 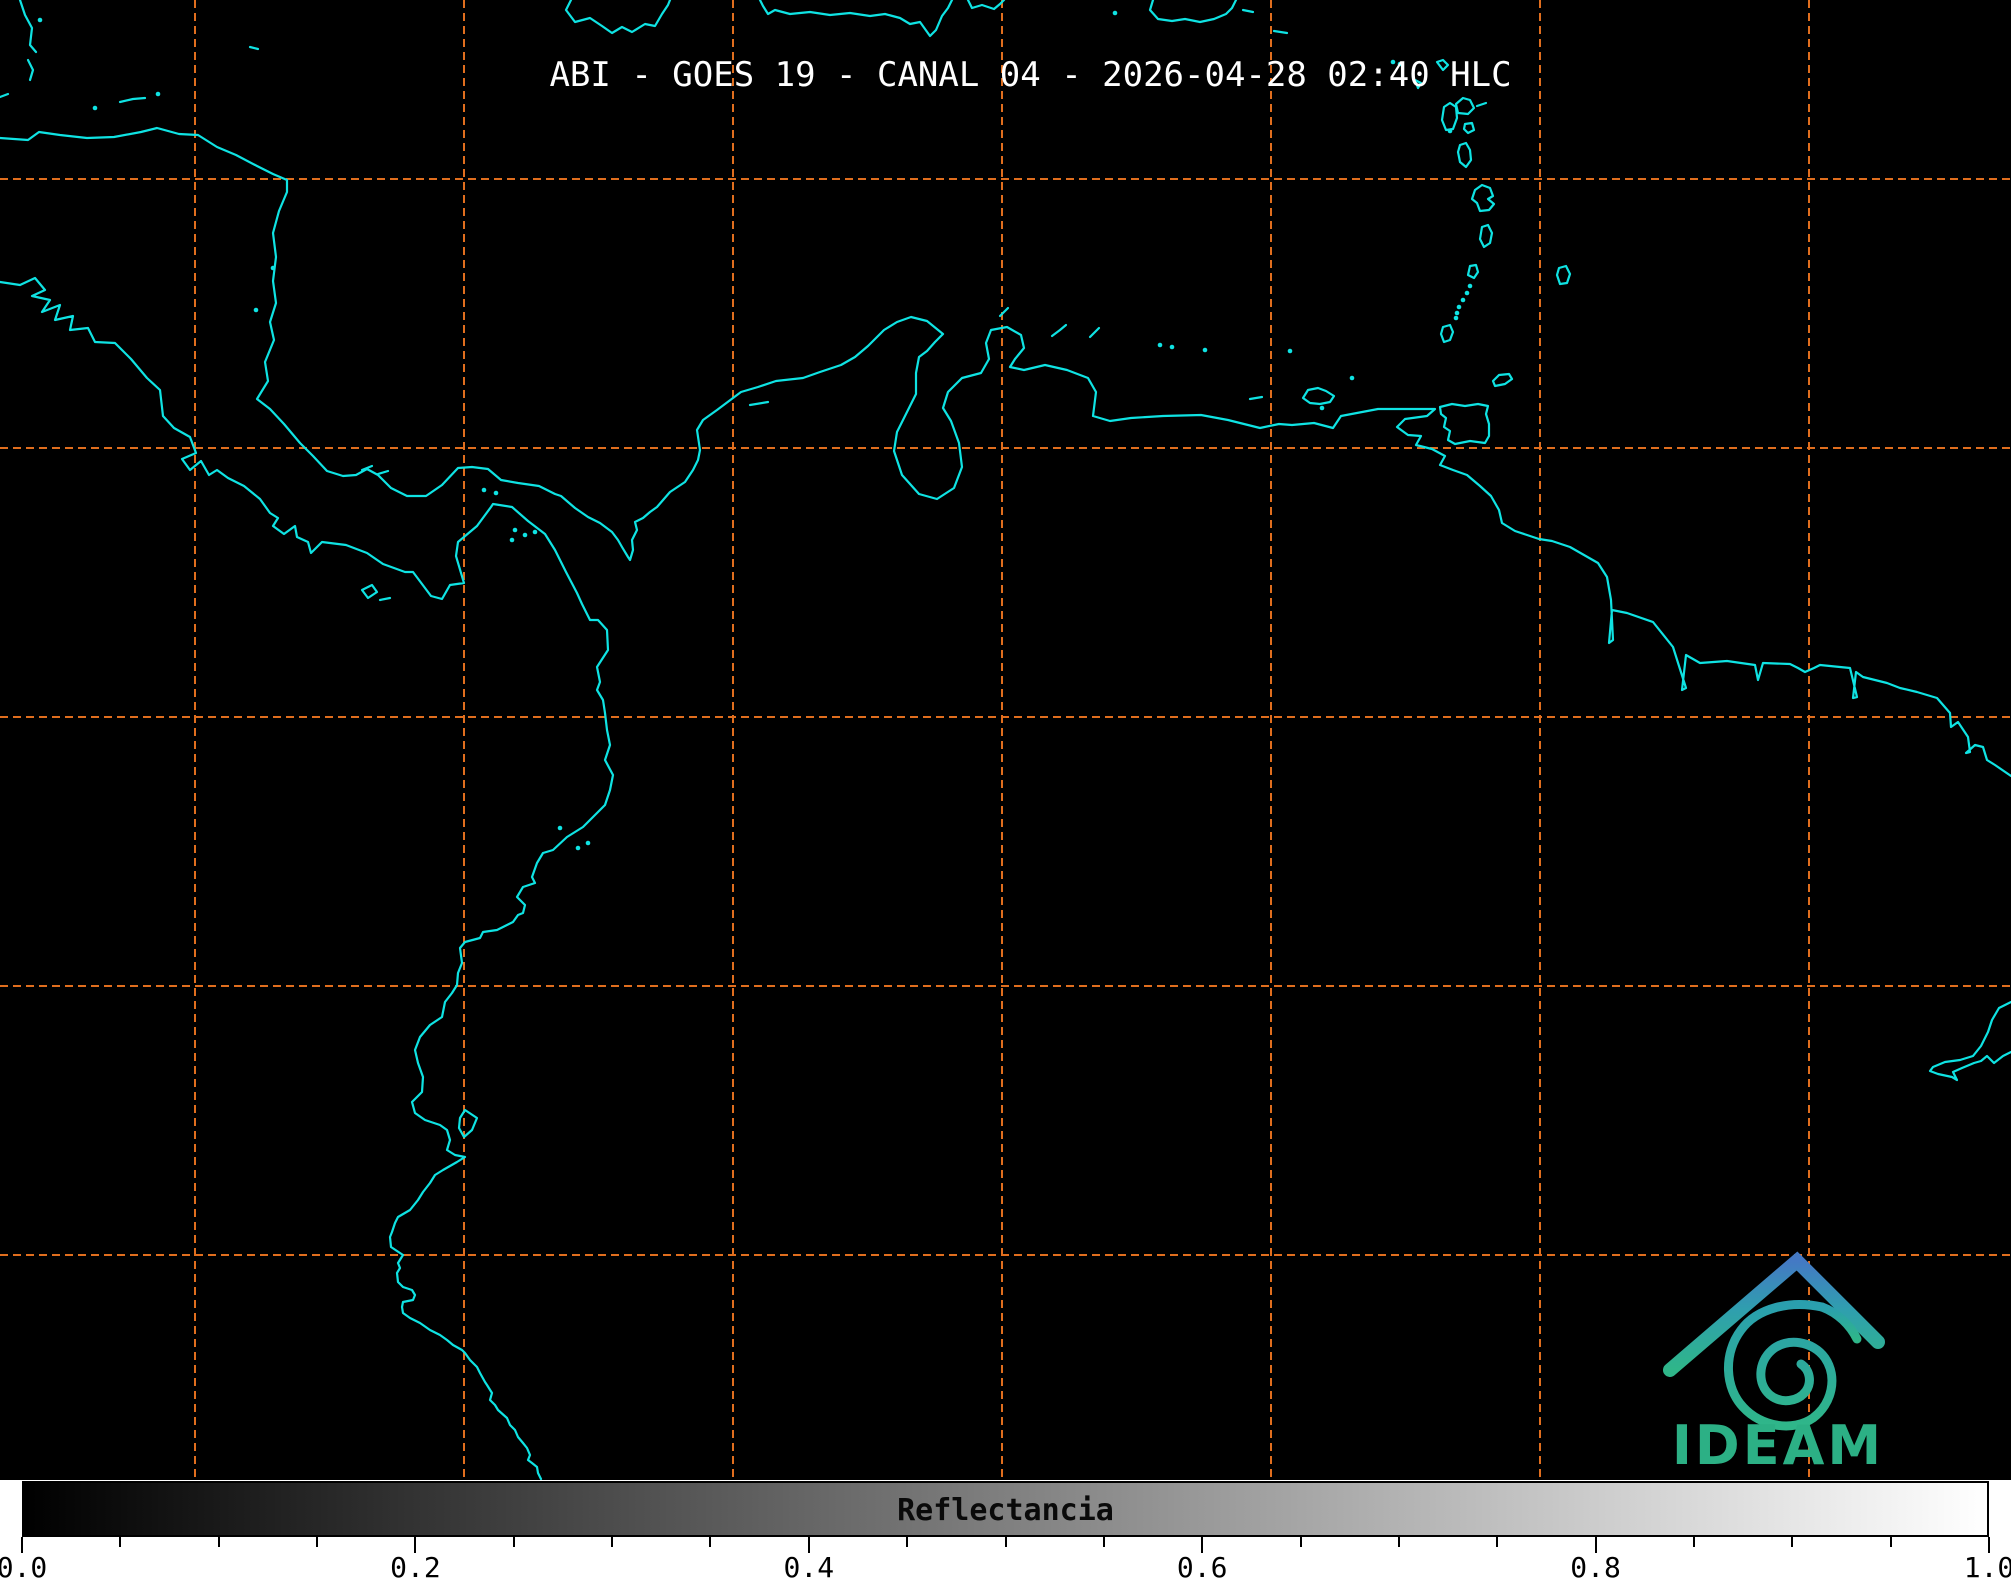 I want to click on colorbar-tick-label: 0.8, so click(x=1595, y=1567).